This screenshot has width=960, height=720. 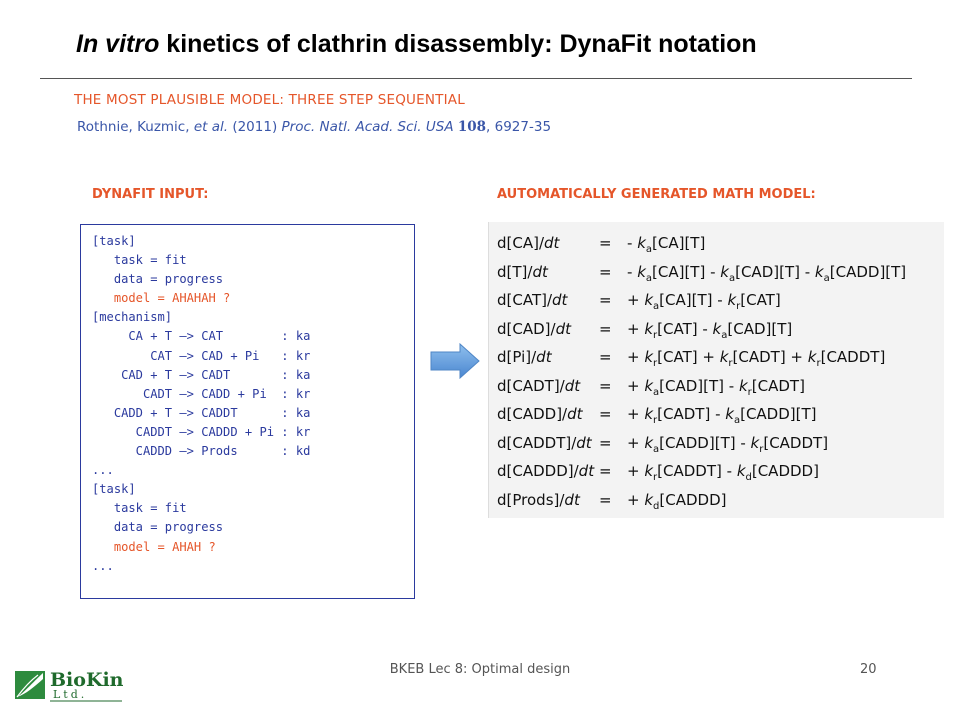 I want to click on equation-rhs: + kr[CAT] + kr[CADT] + kr[CADDT], so click(x=756, y=358).